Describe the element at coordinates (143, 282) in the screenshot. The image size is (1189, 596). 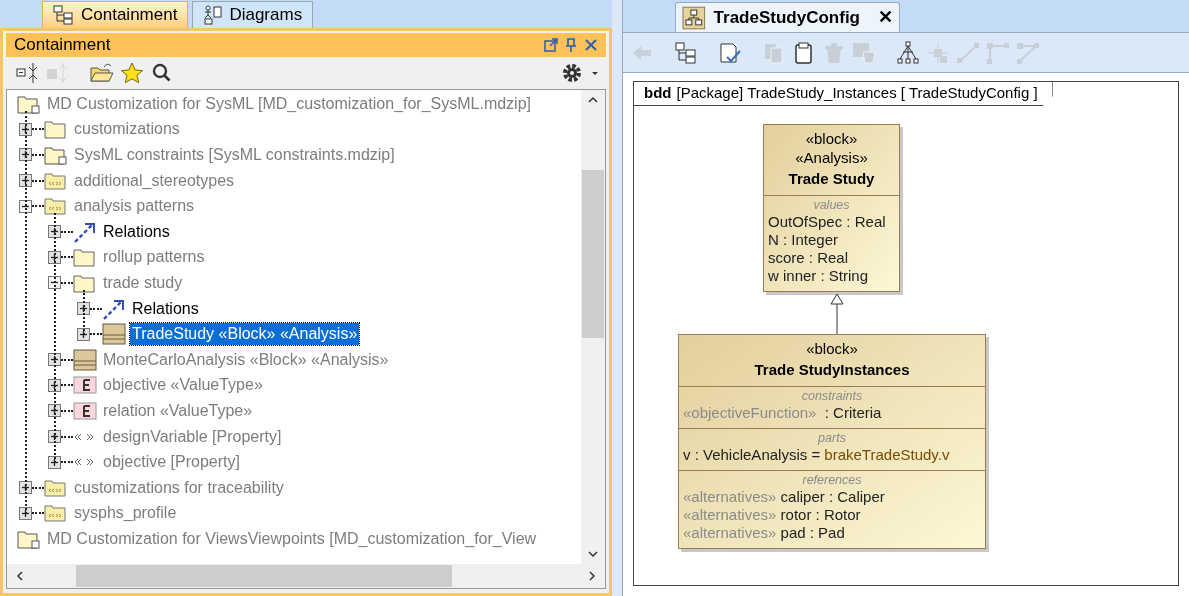
I see `tree-item: trade study` at that location.